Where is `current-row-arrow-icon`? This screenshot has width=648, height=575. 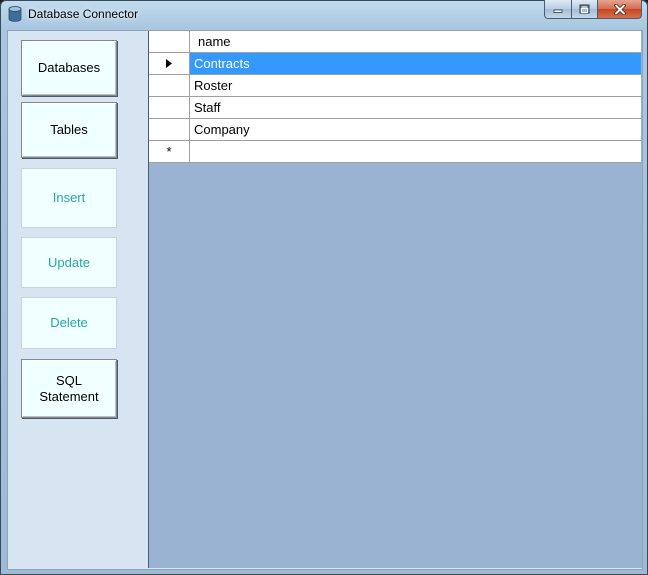
current-row-arrow-icon is located at coordinates (169, 63).